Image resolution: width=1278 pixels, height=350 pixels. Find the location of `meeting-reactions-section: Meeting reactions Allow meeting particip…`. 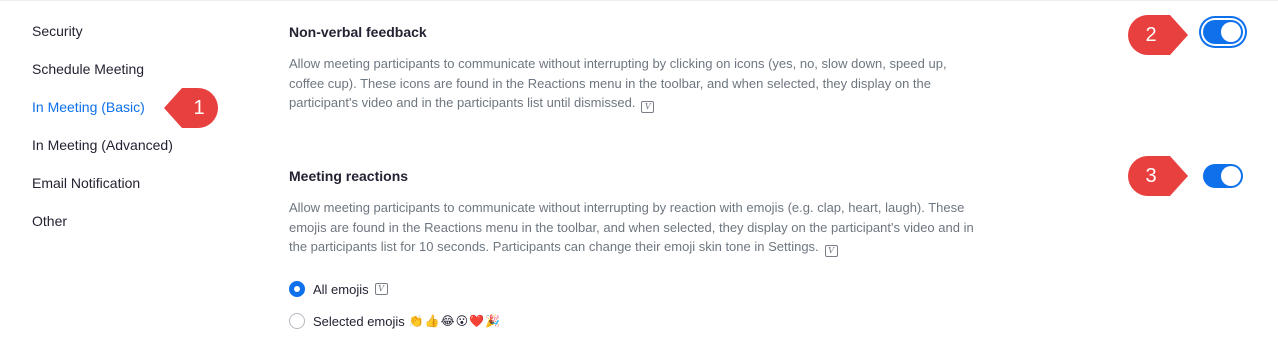

meeting-reactions-section: Meeting reactions Allow meeting particip… is located at coordinates (639, 212).